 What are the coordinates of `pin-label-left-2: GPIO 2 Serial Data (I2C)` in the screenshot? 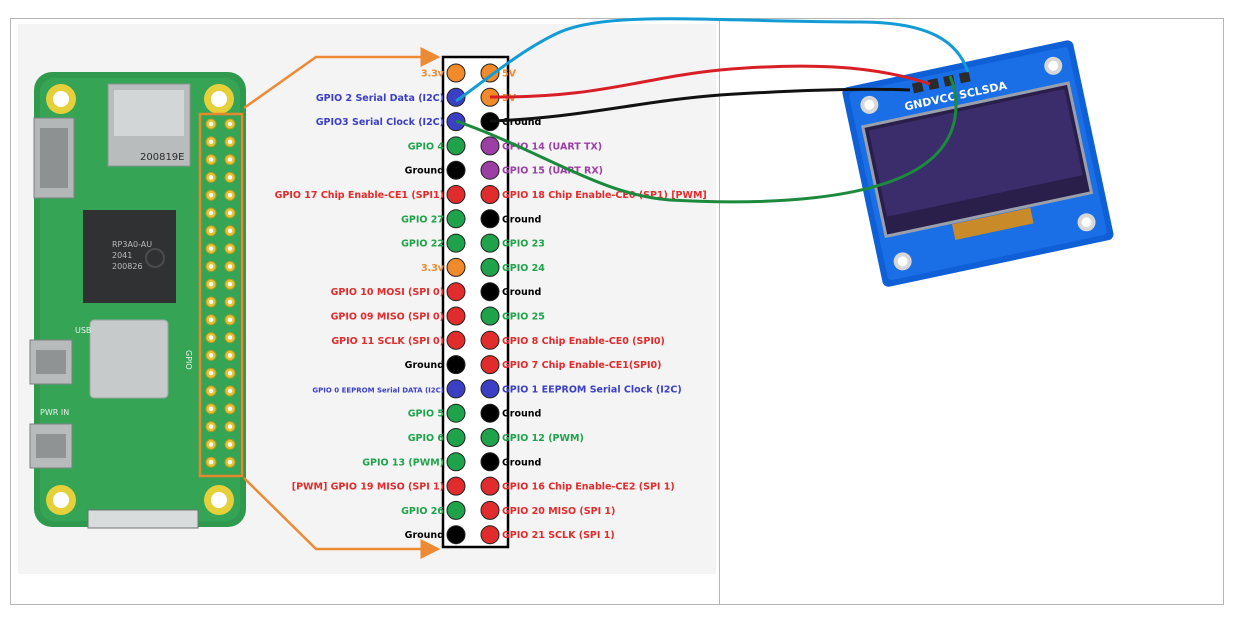 It's located at (380, 98).